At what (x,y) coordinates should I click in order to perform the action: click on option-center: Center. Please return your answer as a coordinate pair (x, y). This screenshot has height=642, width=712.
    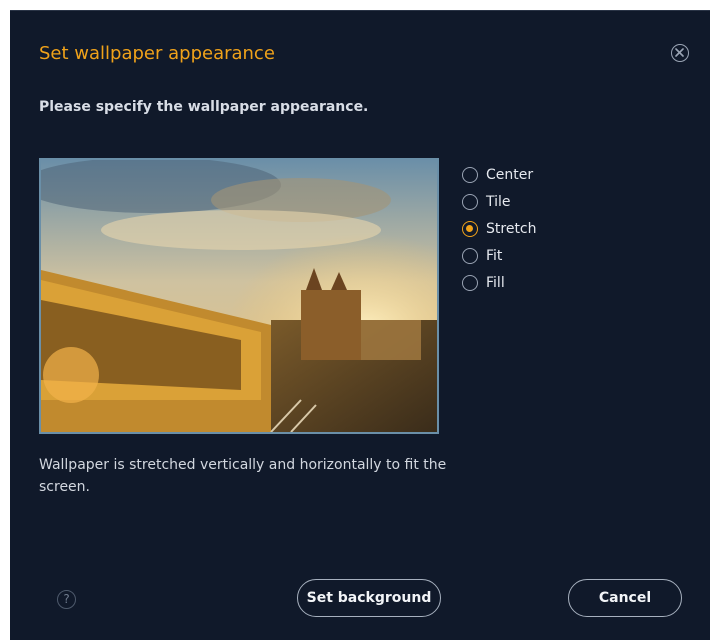
    Looking at the image, I should click on (499, 174).